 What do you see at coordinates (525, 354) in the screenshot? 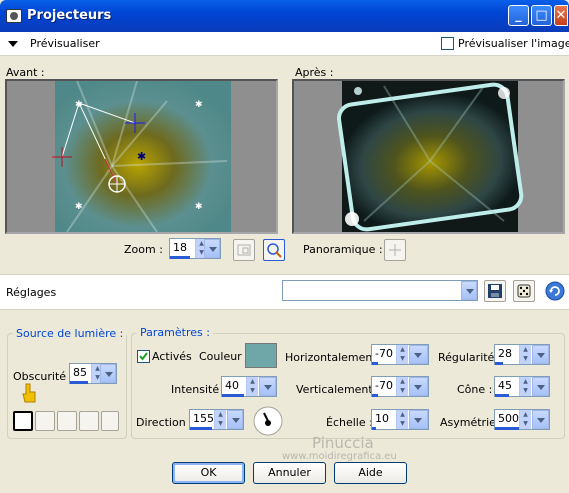
I see `regularite-spinner: ▲ ▼` at bounding box center [525, 354].